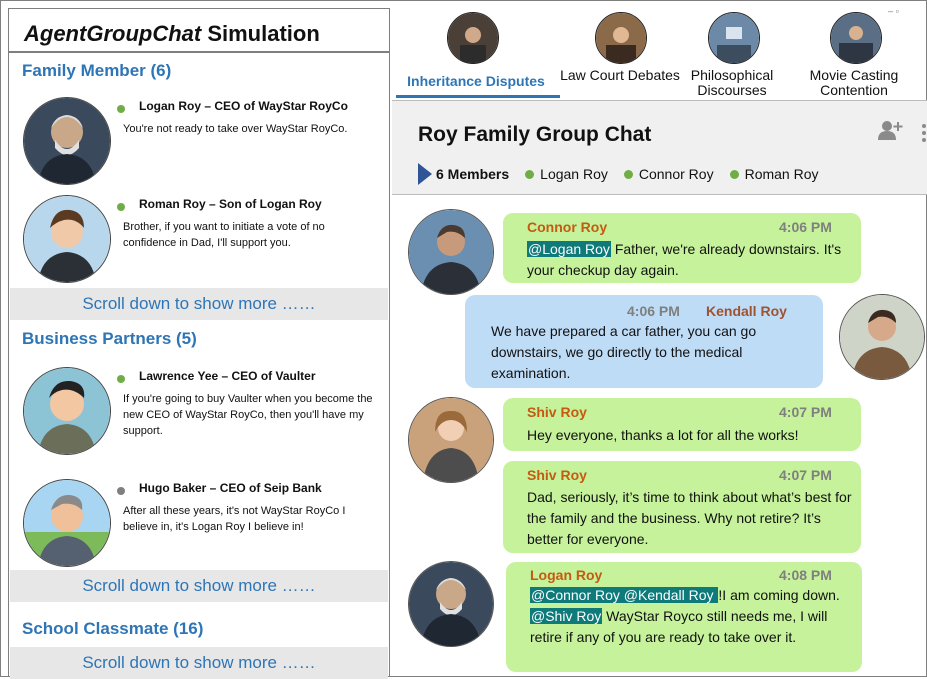 The height and width of the screenshot is (679, 927). Describe the element at coordinates (676, 174) in the screenshot. I see `member-name: Connor Roy` at that location.